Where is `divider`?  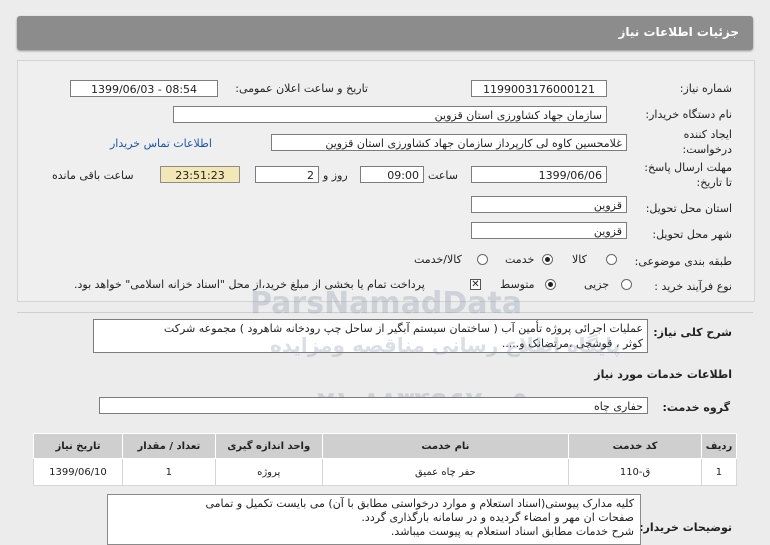
divider is located at coordinates (385, 312).